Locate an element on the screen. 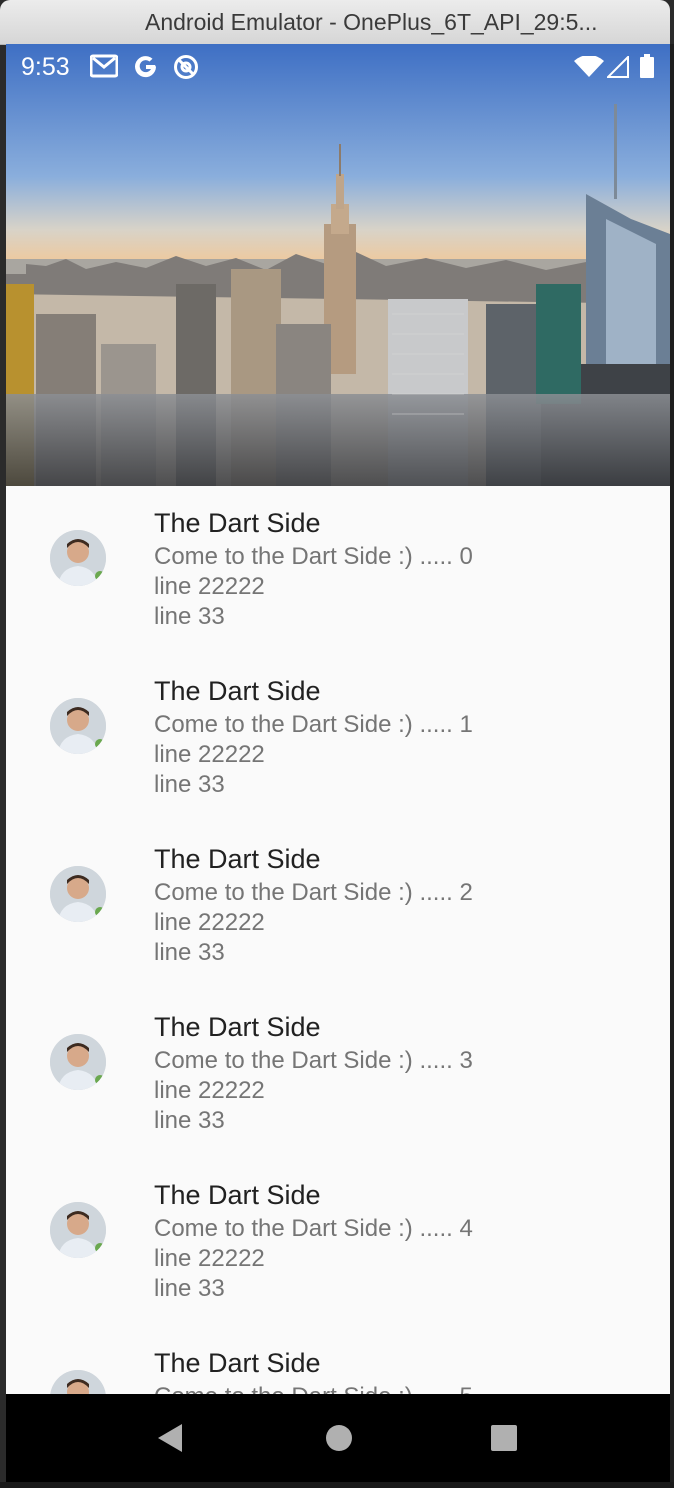 This screenshot has height=1488, width=674. item-line-1: Come to the Dart Side :) ..... 0 is located at coordinates (313, 556).